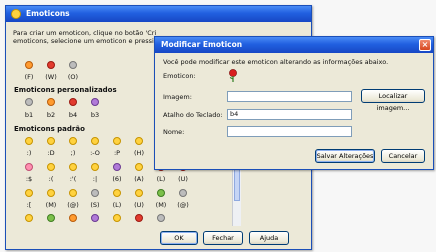  What do you see at coordinates (202, 44) in the screenshot?
I see `dialog-title: Modificar Emoticon` at bounding box center [202, 44].